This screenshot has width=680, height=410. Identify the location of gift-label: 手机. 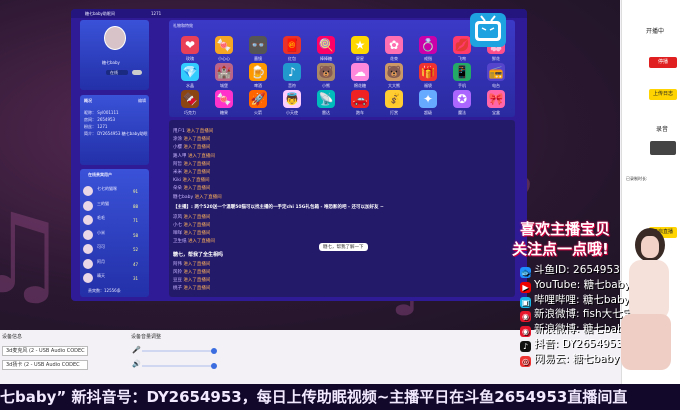
(462, 85).